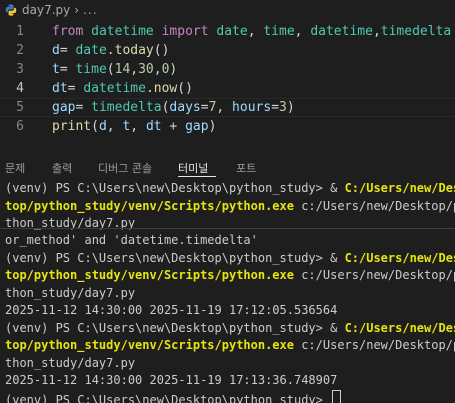  What do you see at coordinates (193, 168) in the screenshot?
I see `tab-terminal: 터미널` at bounding box center [193, 168].